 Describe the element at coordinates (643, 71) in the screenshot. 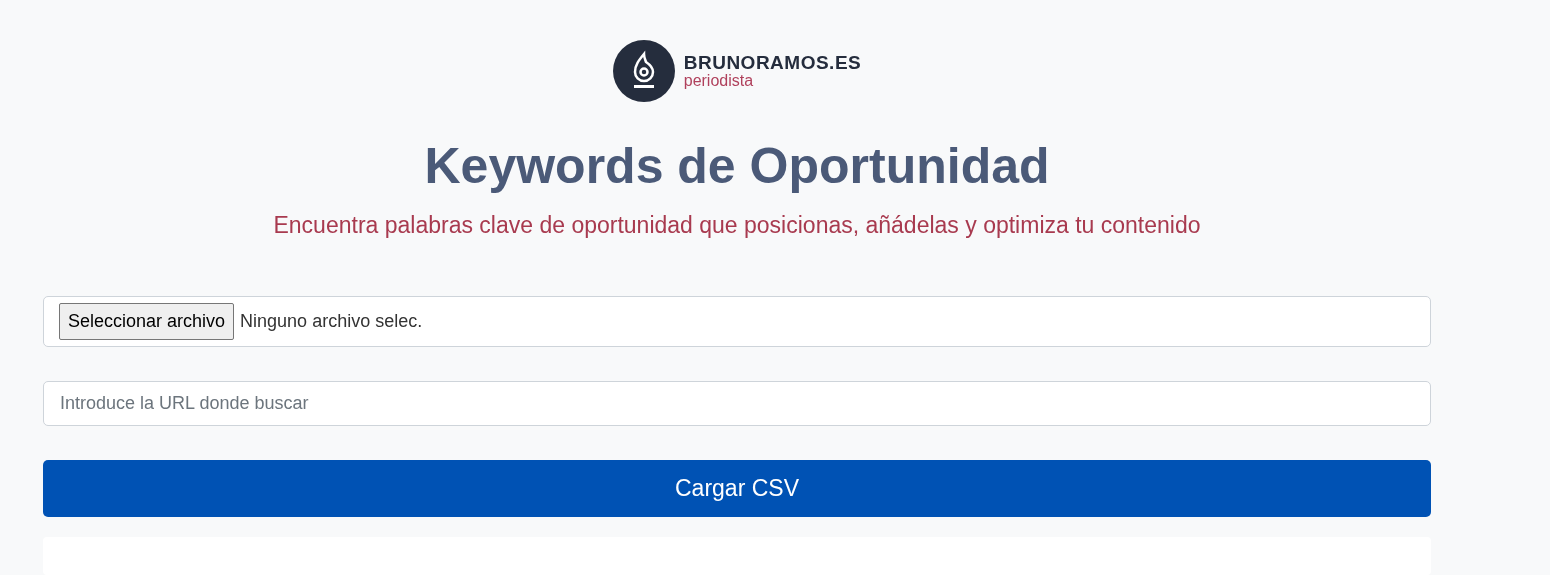

I see `logo-icon` at that location.